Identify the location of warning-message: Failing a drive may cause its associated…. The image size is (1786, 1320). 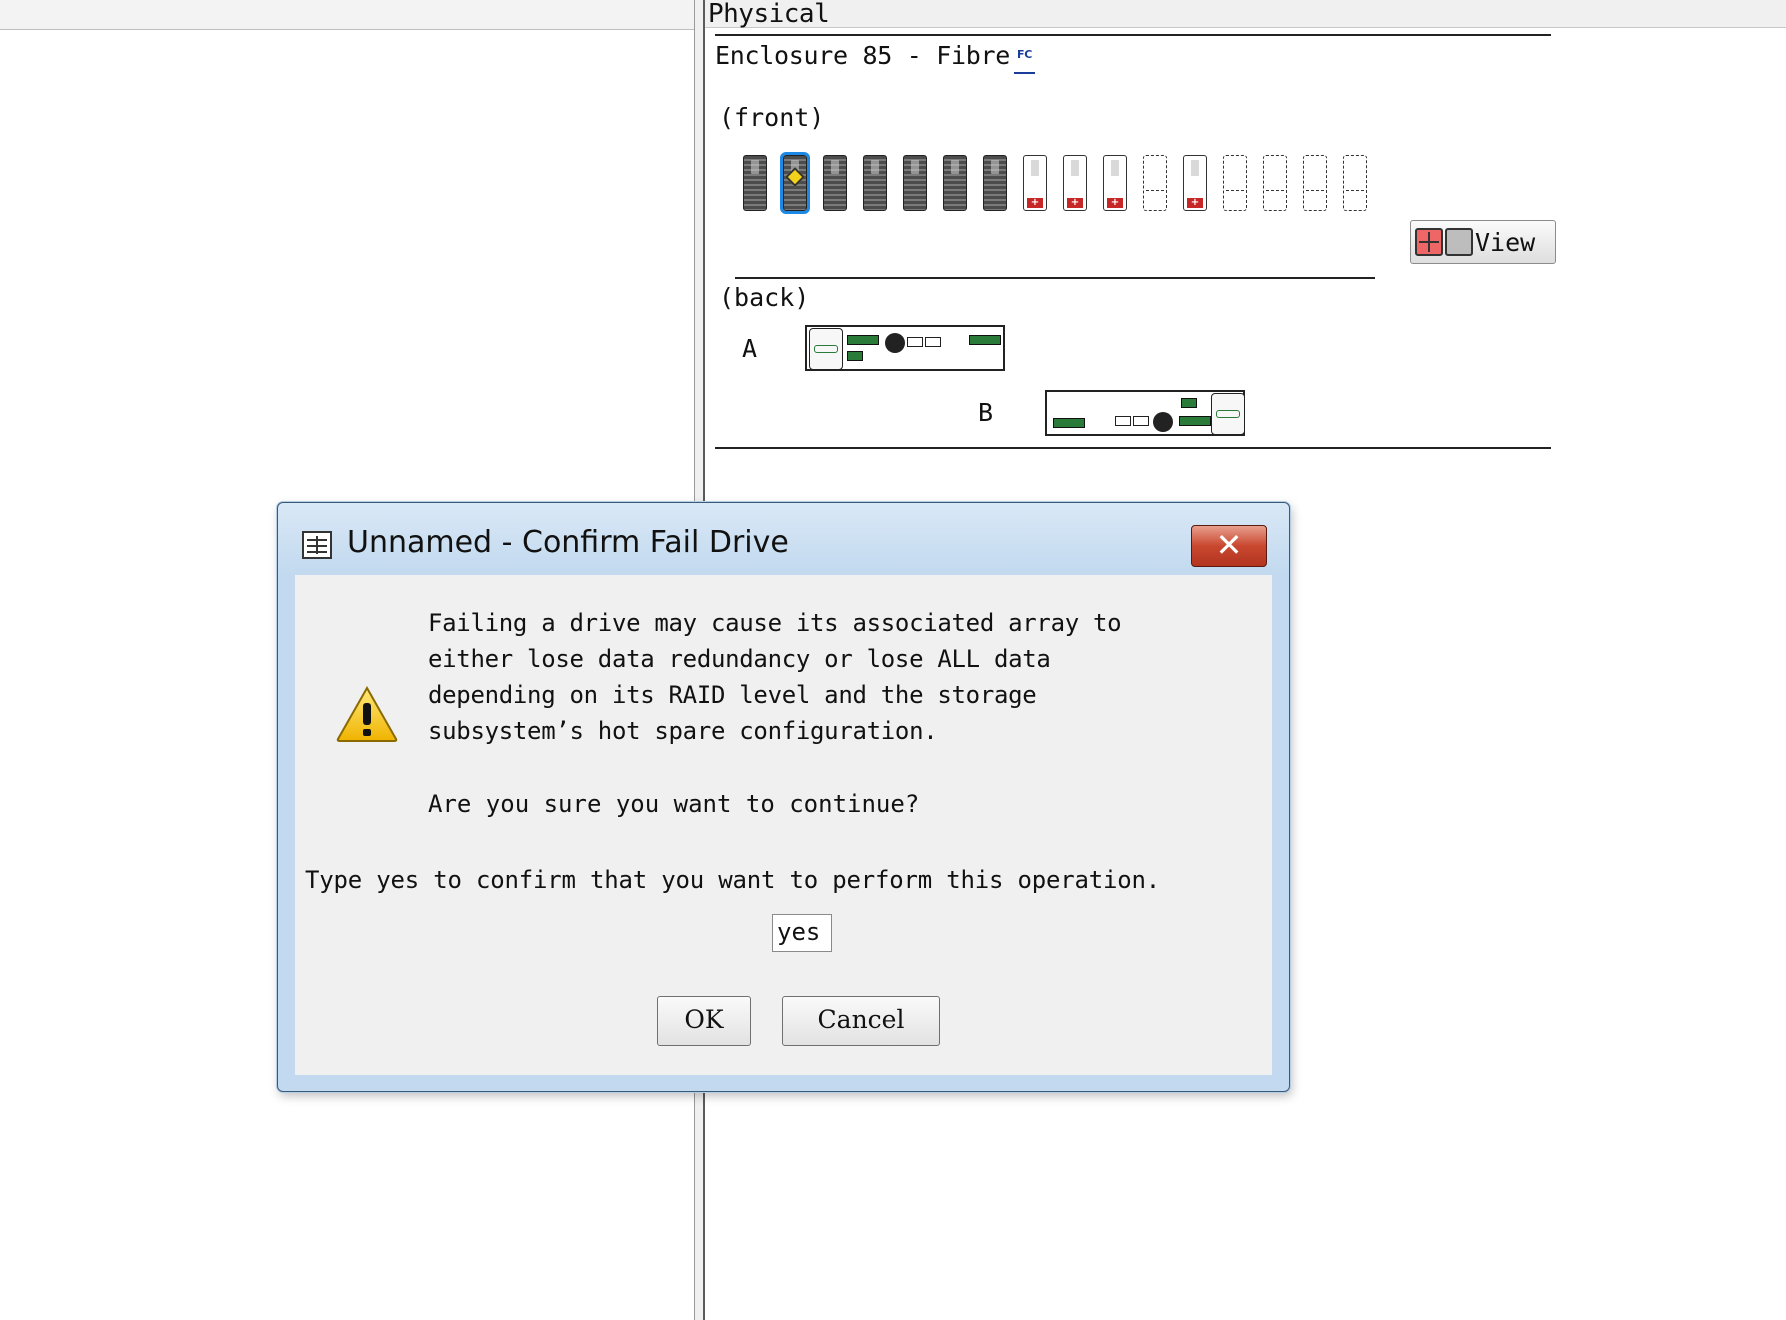
(775, 677).